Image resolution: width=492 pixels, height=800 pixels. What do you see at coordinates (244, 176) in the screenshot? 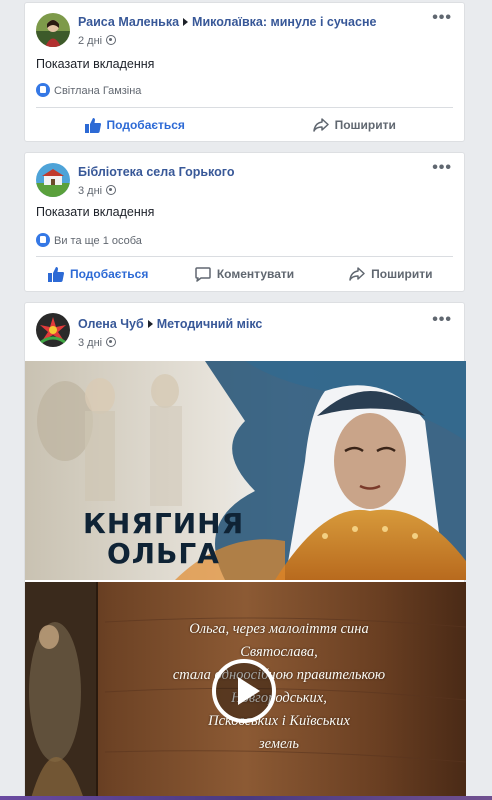
I see `post-header: Бібліотека села Горького 3 дні •••` at bounding box center [244, 176].